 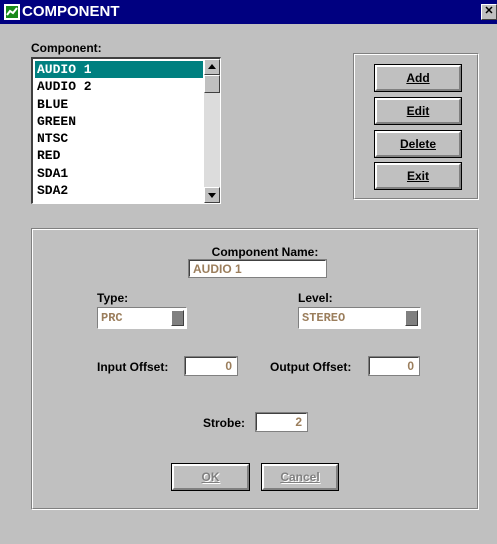 I want to click on level-dropdown-button, so click(x=411, y=318).